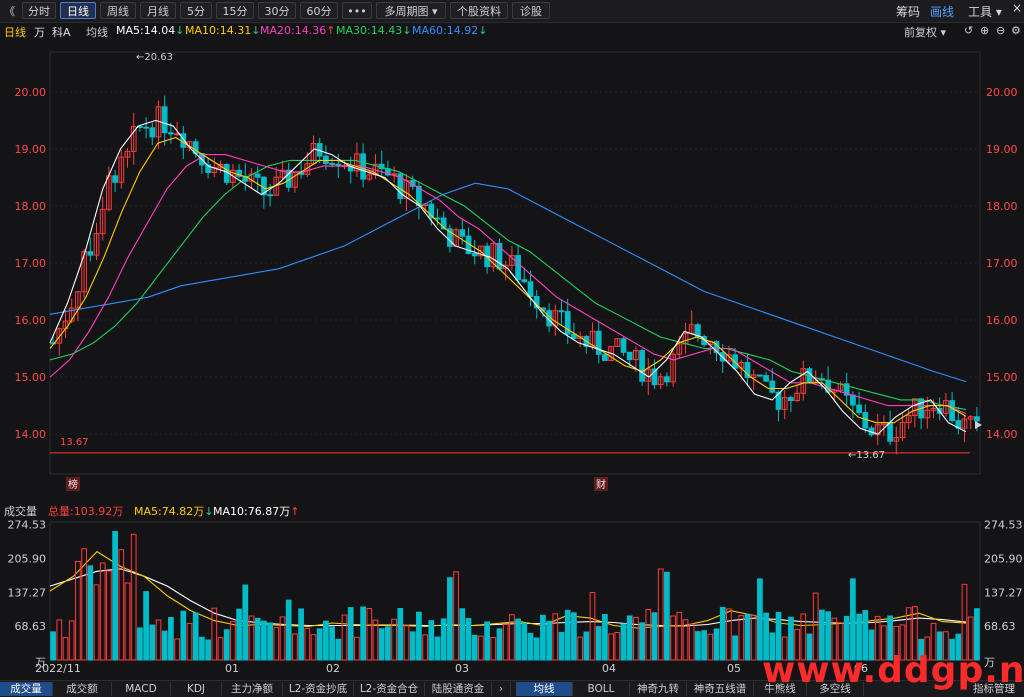 This screenshot has height=697, width=1024. I want to click on back-icon: 《, so click(9, 11).